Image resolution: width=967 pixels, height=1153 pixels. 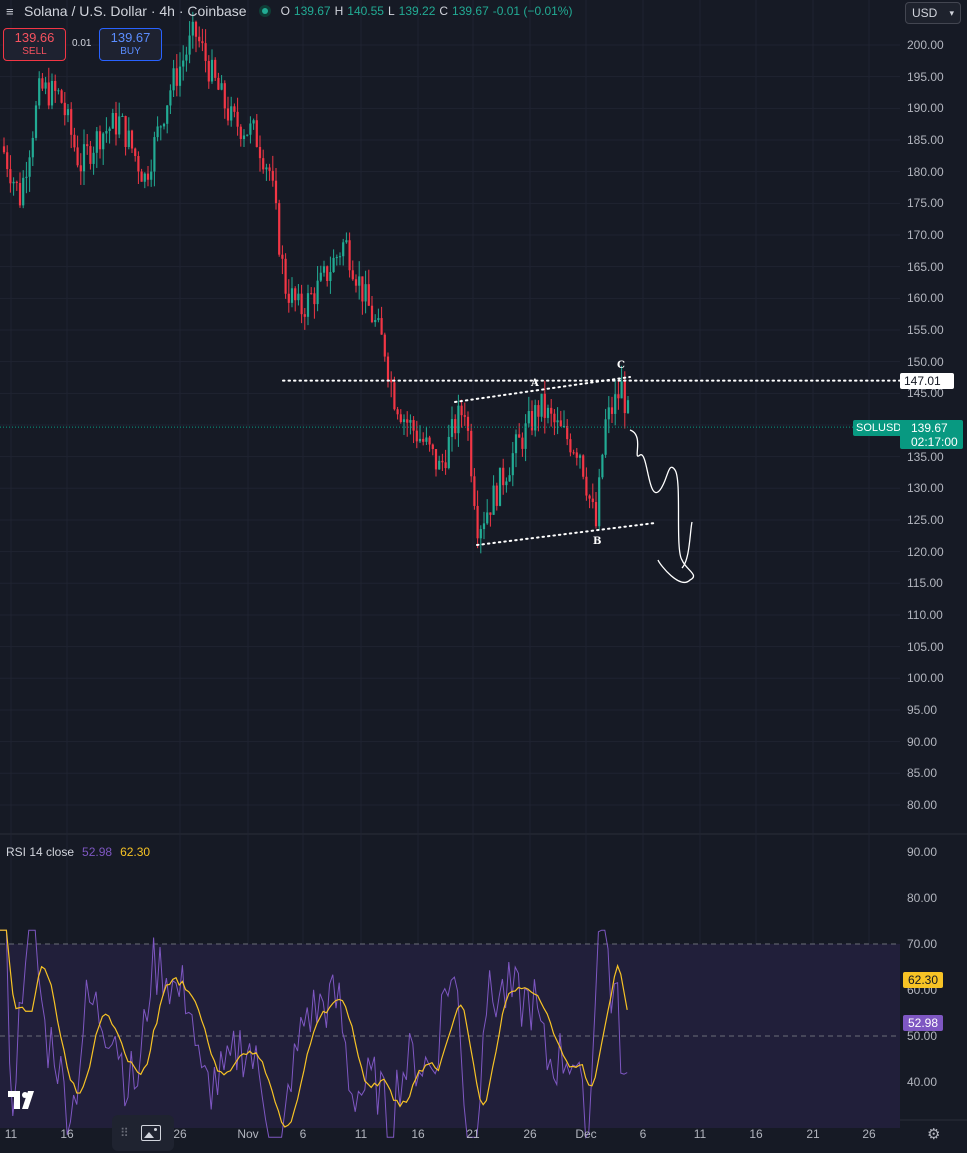 I want to click on sell-button: 139.66 SELL, so click(x=34, y=44).